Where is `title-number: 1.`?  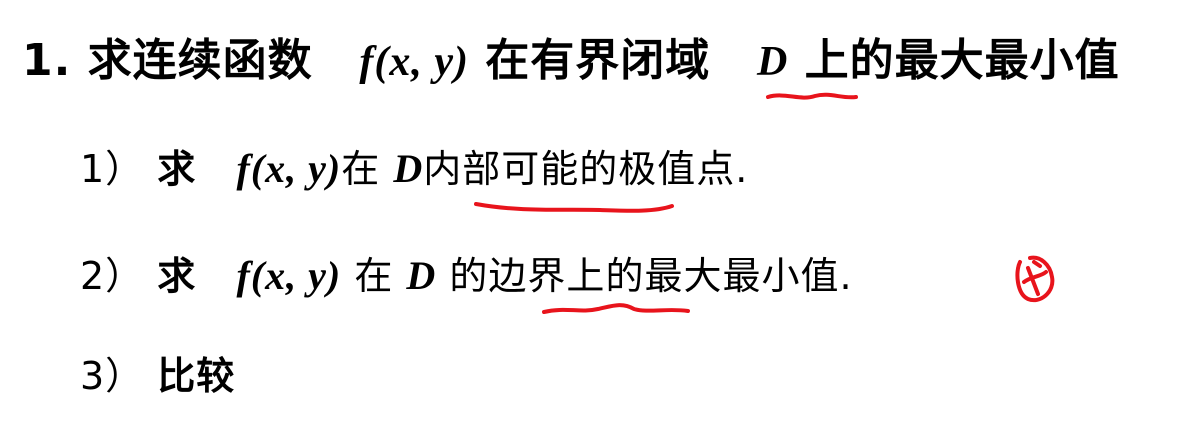 title-number: 1. is located at coordinates (47, 60).